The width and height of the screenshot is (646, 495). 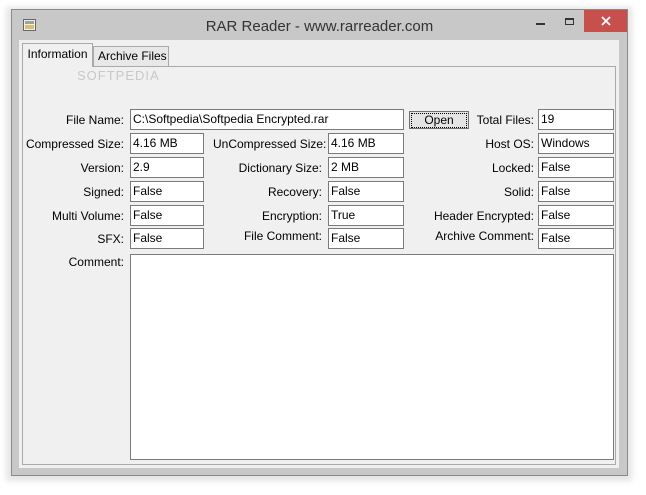 What do you see at coordinates (366, 238) in the screenshot?
I see `file-comment-field: False` at bounding box center [366, 238].